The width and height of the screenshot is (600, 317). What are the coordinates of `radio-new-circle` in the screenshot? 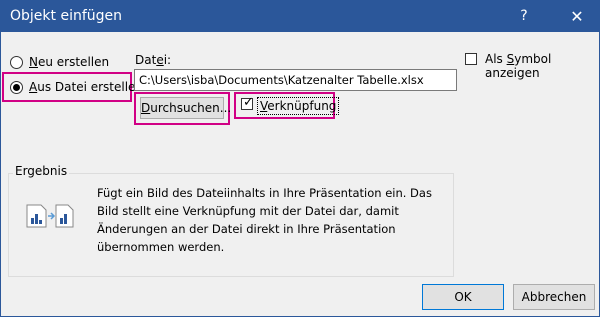 It's located at (16, 62).